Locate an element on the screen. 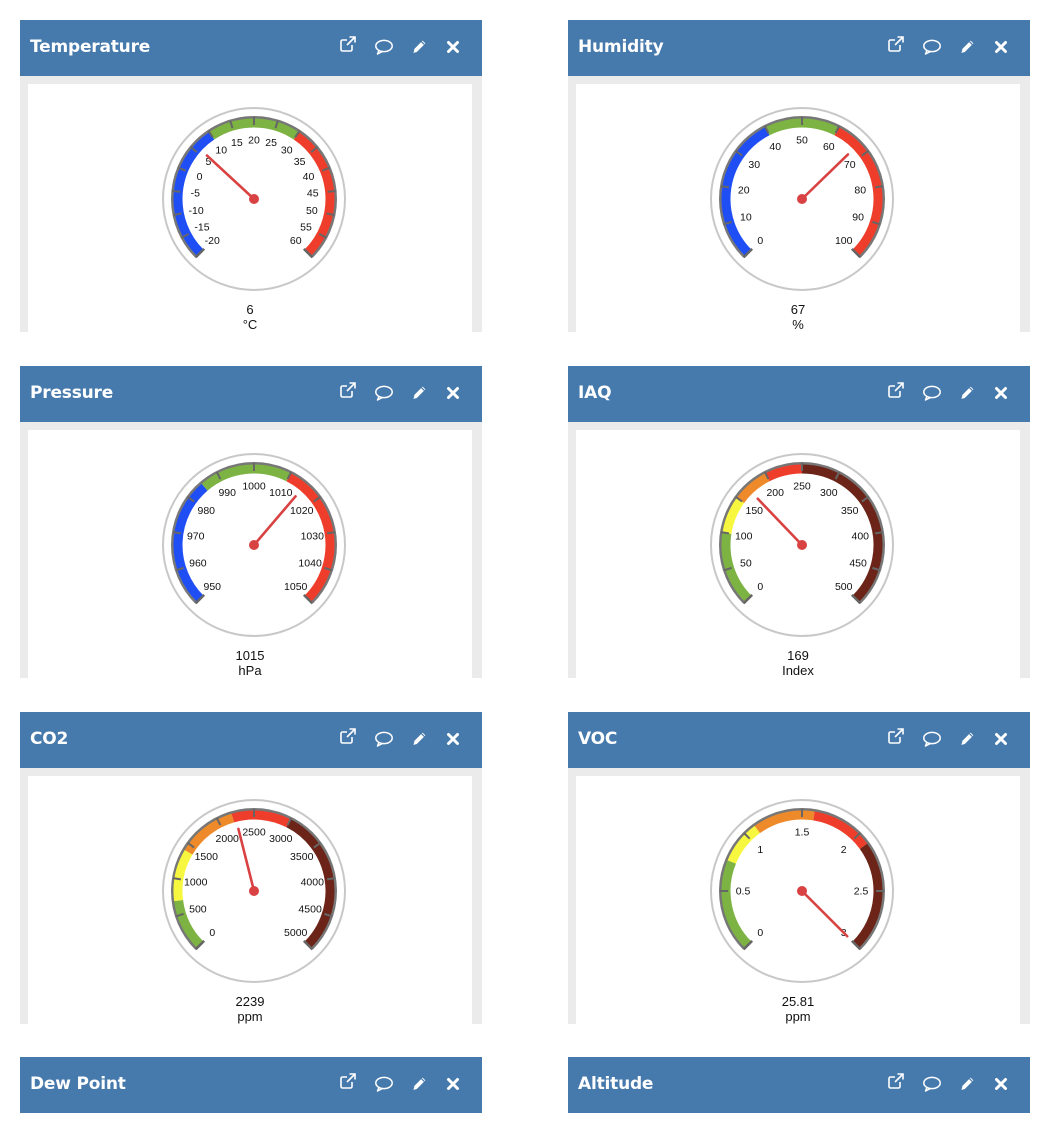 The height and width of the screenshot is (1122, 1052). gauge-tick-label: 400 is located at coordinates (861, 536).